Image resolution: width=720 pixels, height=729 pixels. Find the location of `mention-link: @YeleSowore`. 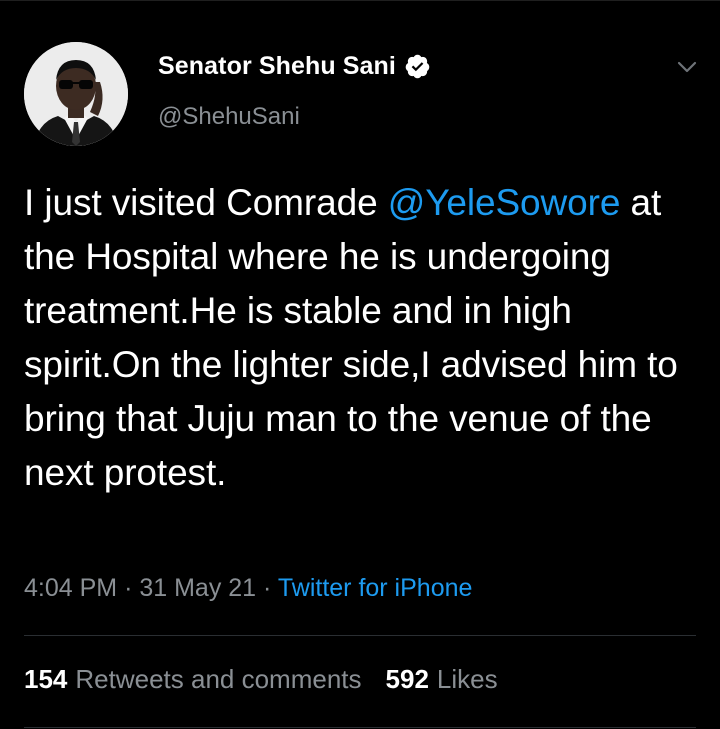

mention-link: @YeleSowore is located at coordinates (504, 202).